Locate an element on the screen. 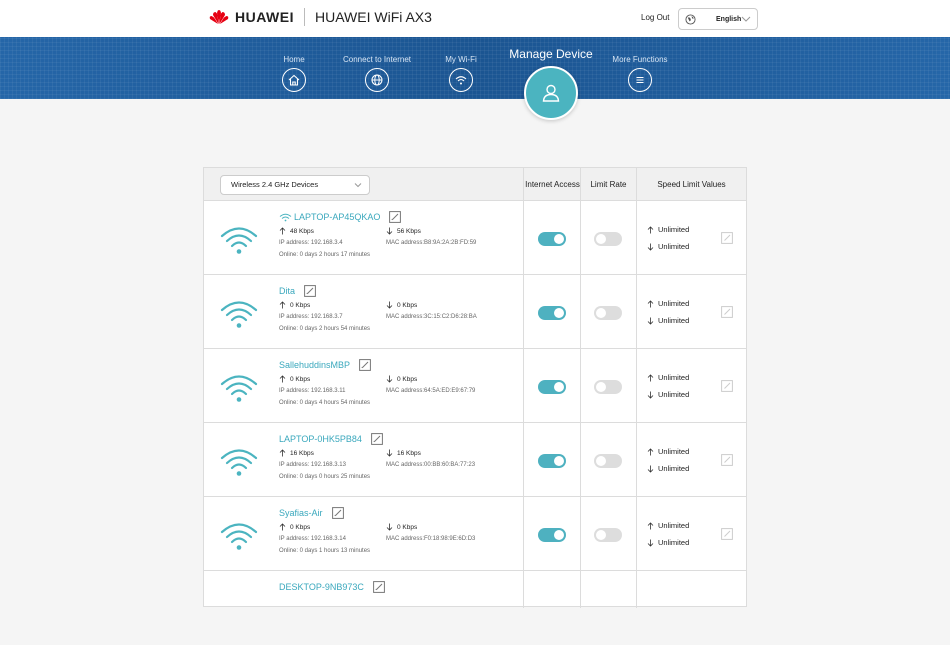 The height and width of the screenshot is (645, 950). header-speed-limit-values: Speed Limit Values is located at coordinates (691, 184).